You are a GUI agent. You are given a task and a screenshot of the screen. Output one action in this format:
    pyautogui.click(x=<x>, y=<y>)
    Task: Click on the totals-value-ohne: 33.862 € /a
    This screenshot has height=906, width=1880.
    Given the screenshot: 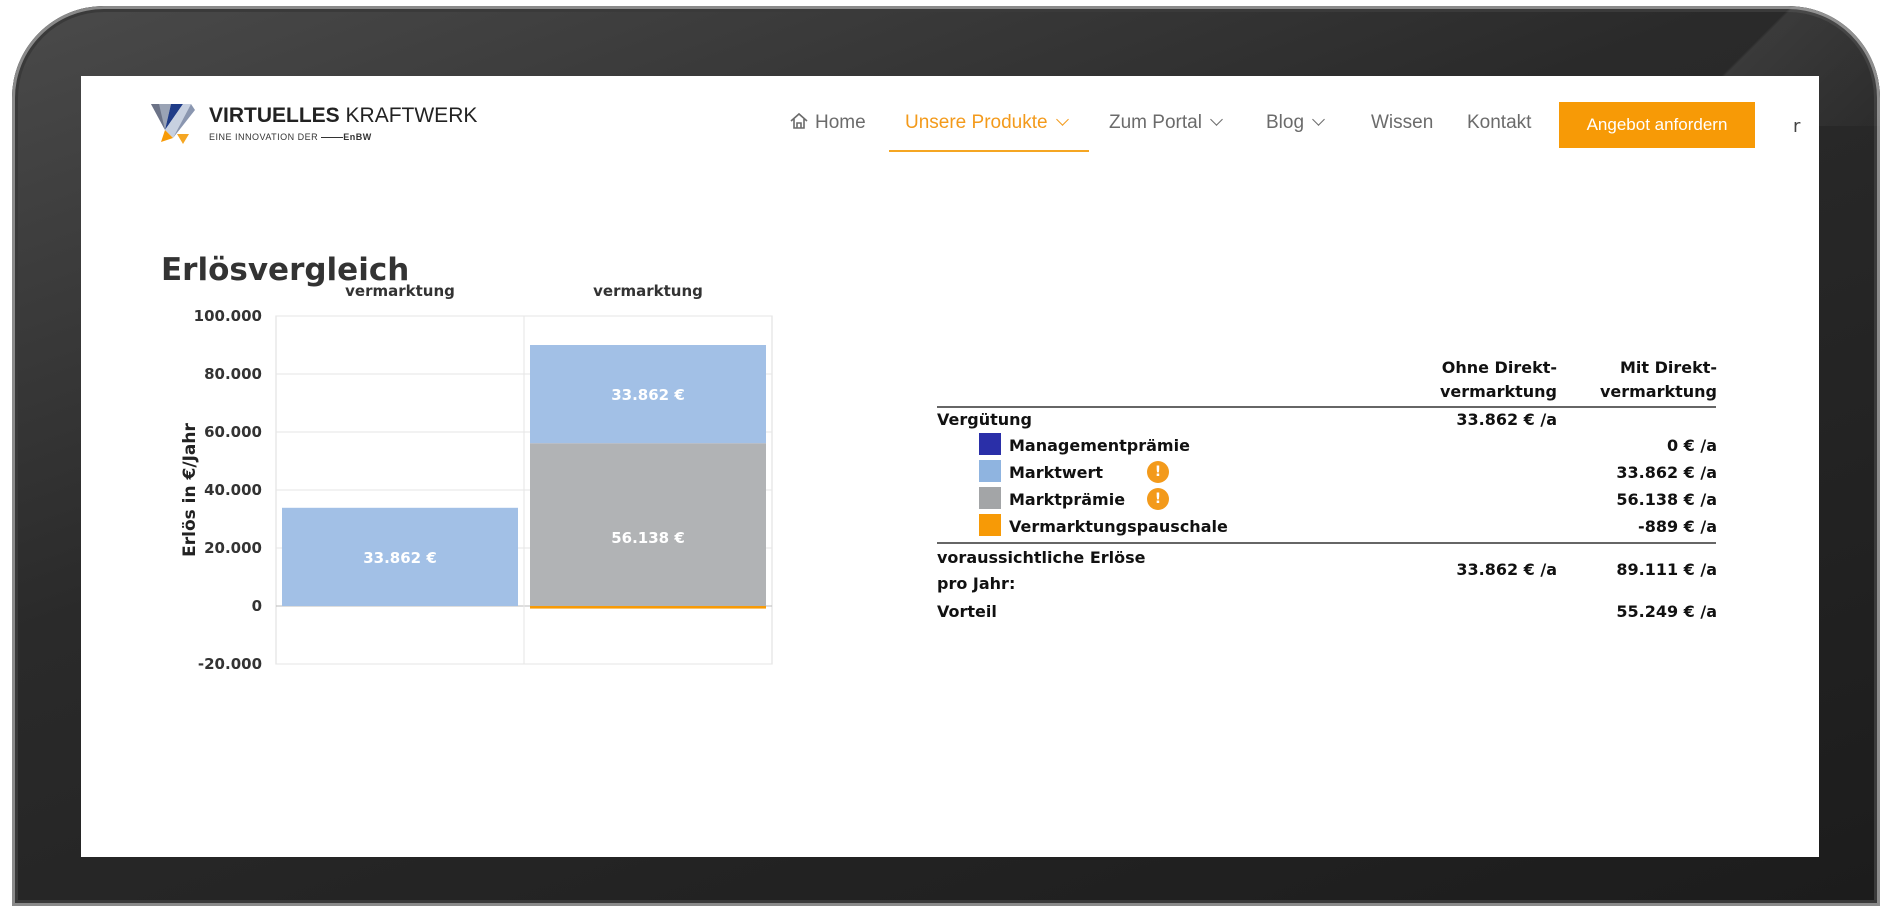 What is the action you would take?
    pyautogui.click(x=1506, y=569)
    